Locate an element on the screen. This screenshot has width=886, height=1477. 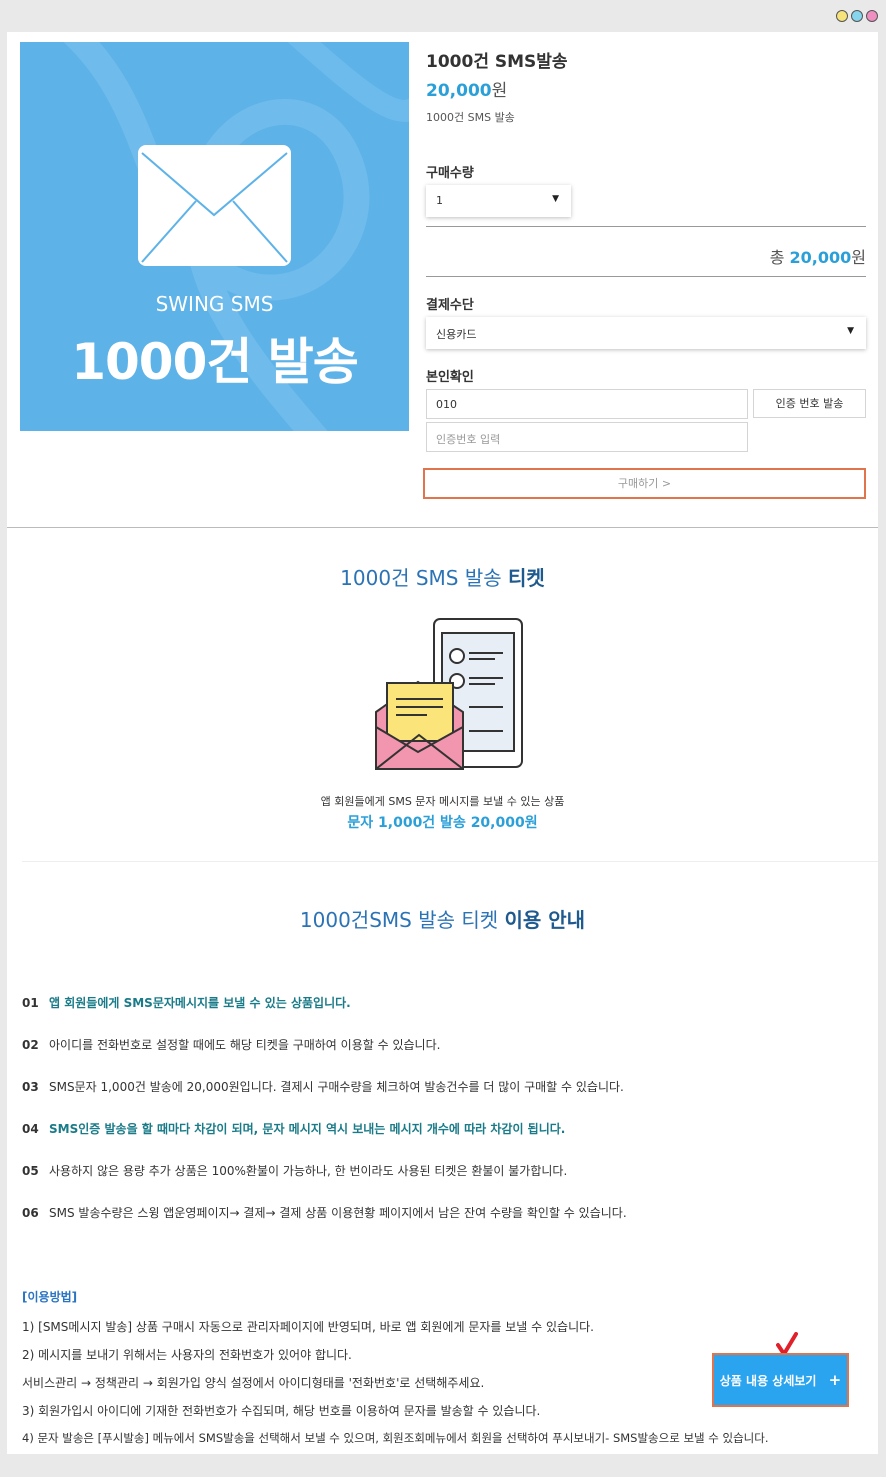
envelope-icon is located at coordinates (214, 205).